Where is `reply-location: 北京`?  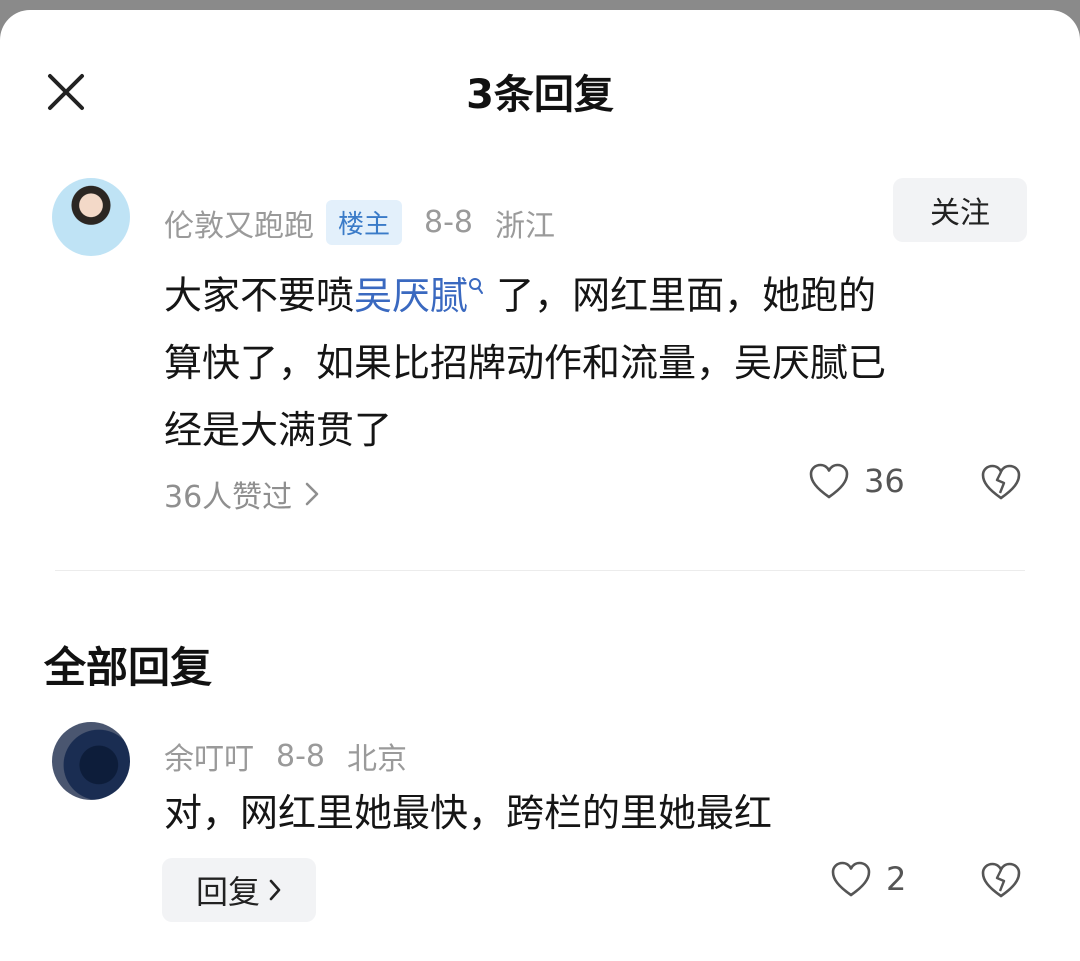 reply-location: 北京 is located at coordinates (377, 759).